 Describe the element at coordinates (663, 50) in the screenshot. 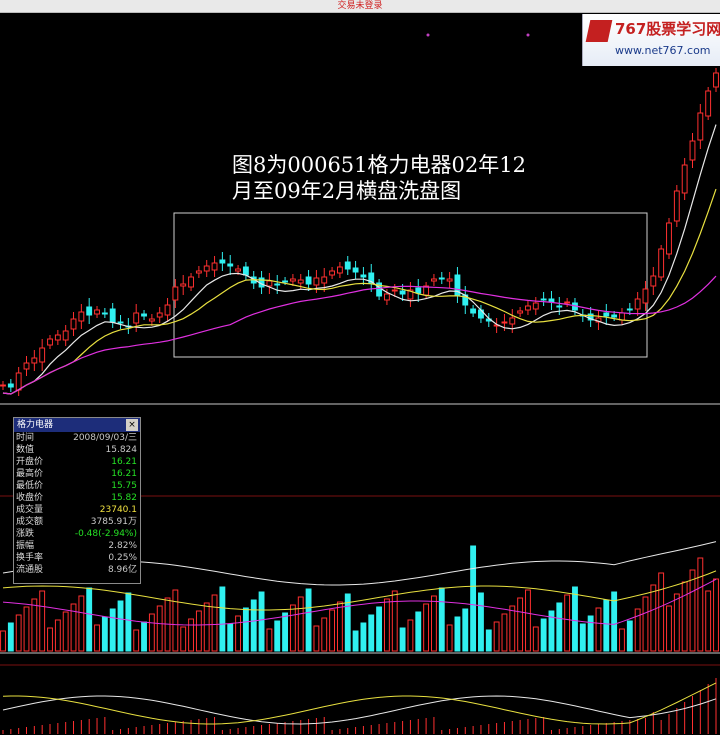

I see `site-url: www.net767.com` at that location.